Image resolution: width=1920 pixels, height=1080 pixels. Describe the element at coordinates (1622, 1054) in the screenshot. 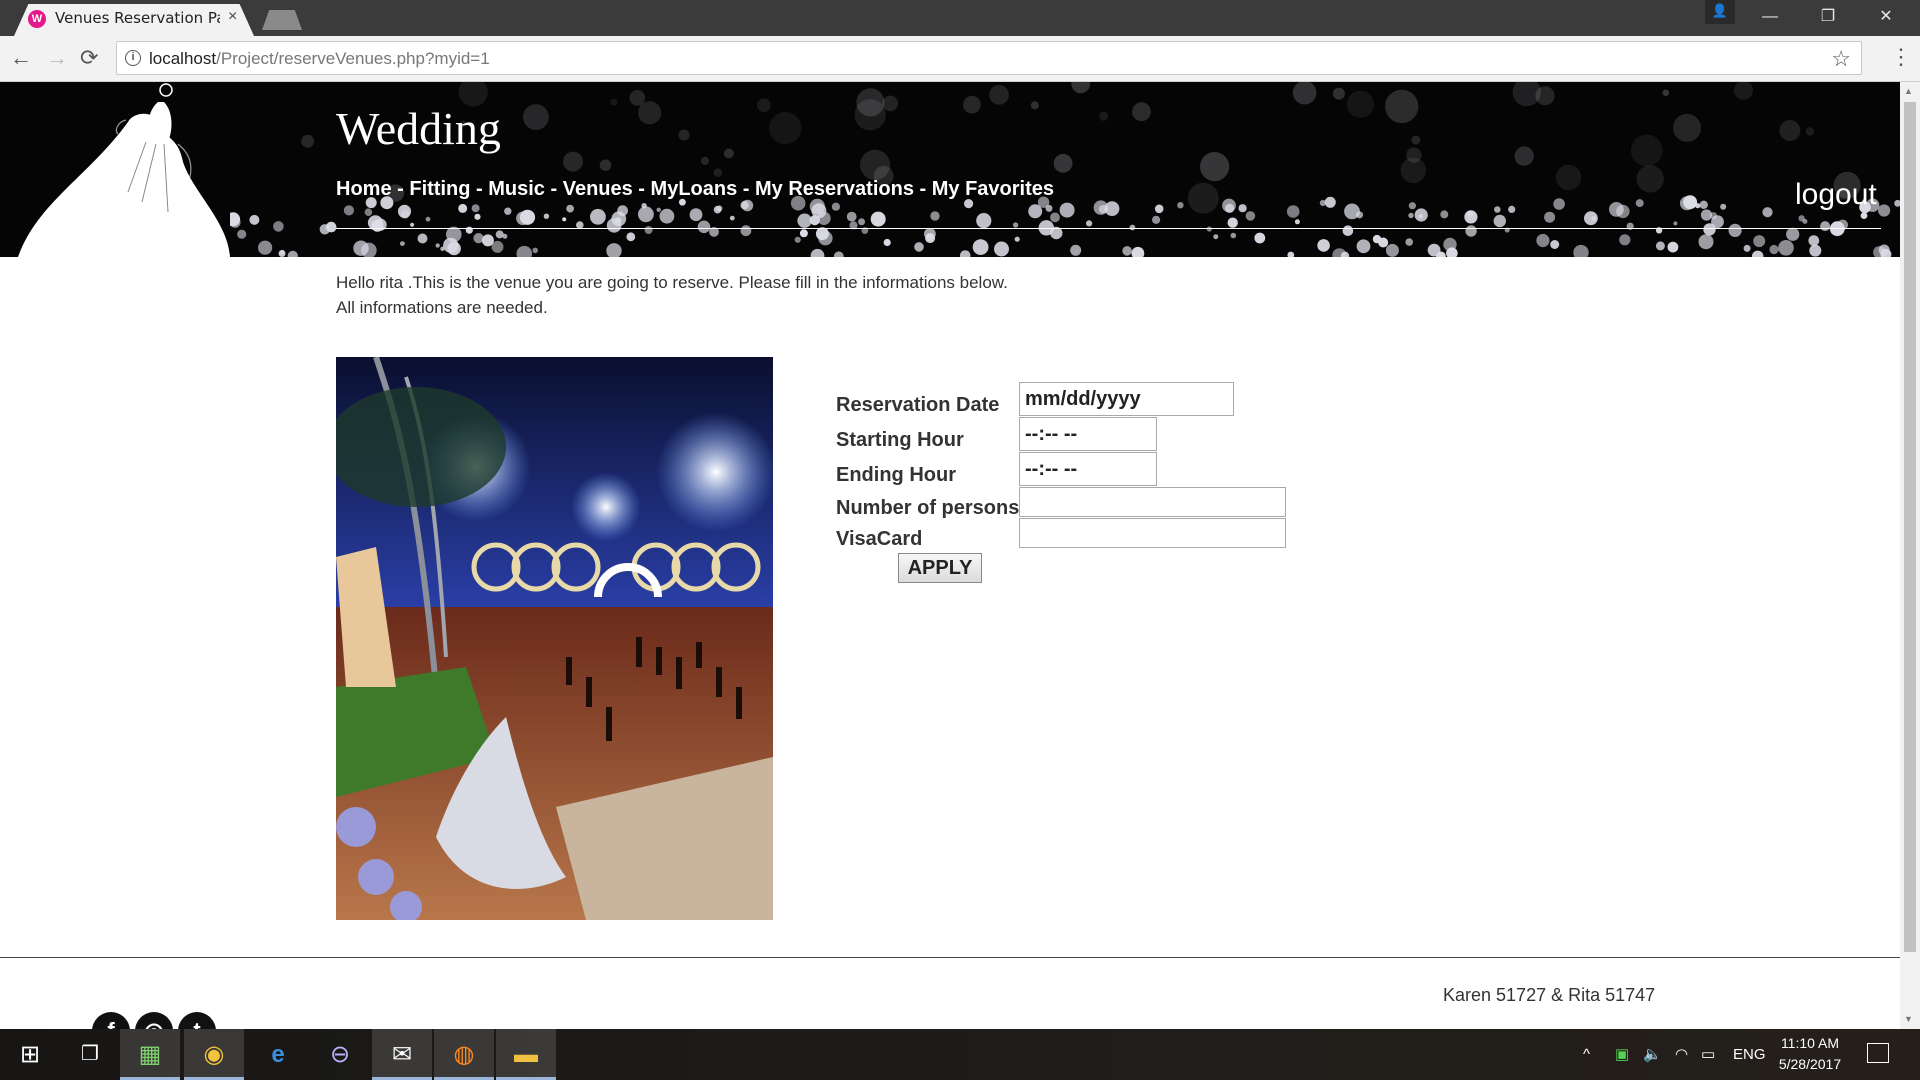

I see `tray-app-icon: ▣` at that location.